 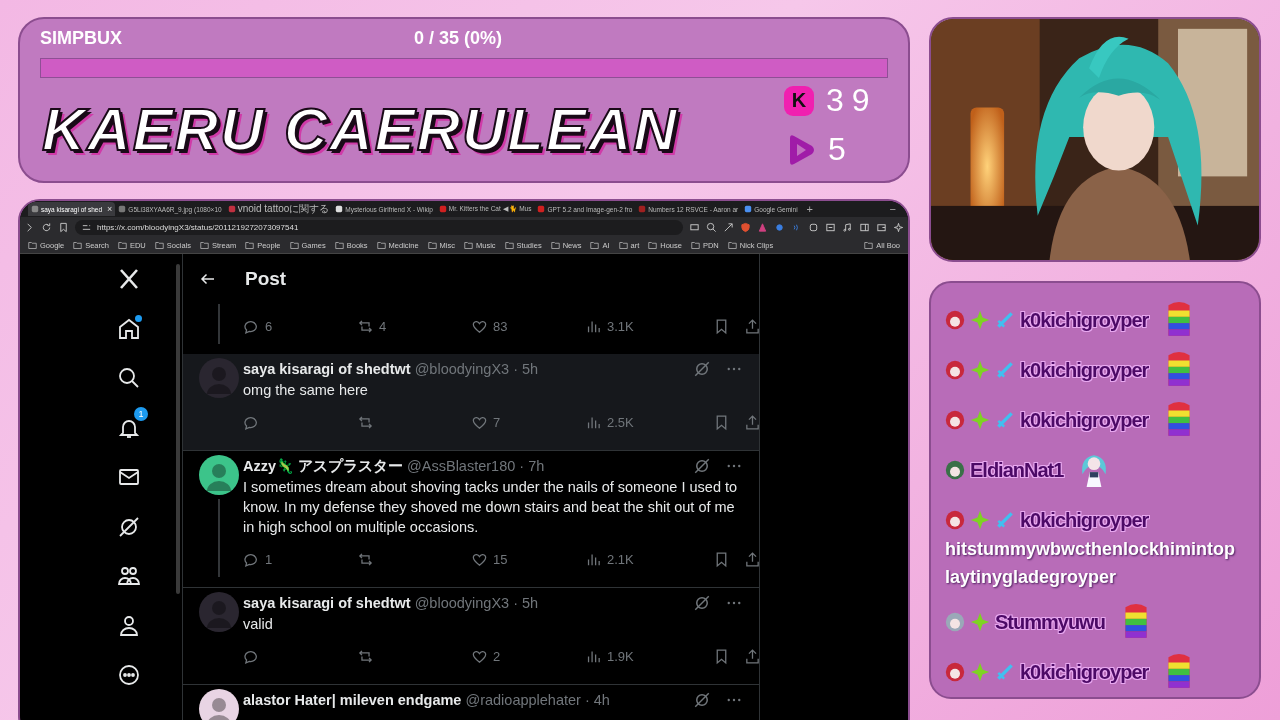 I want to click on views-button: 3.1K, so click(x=642, y=326).